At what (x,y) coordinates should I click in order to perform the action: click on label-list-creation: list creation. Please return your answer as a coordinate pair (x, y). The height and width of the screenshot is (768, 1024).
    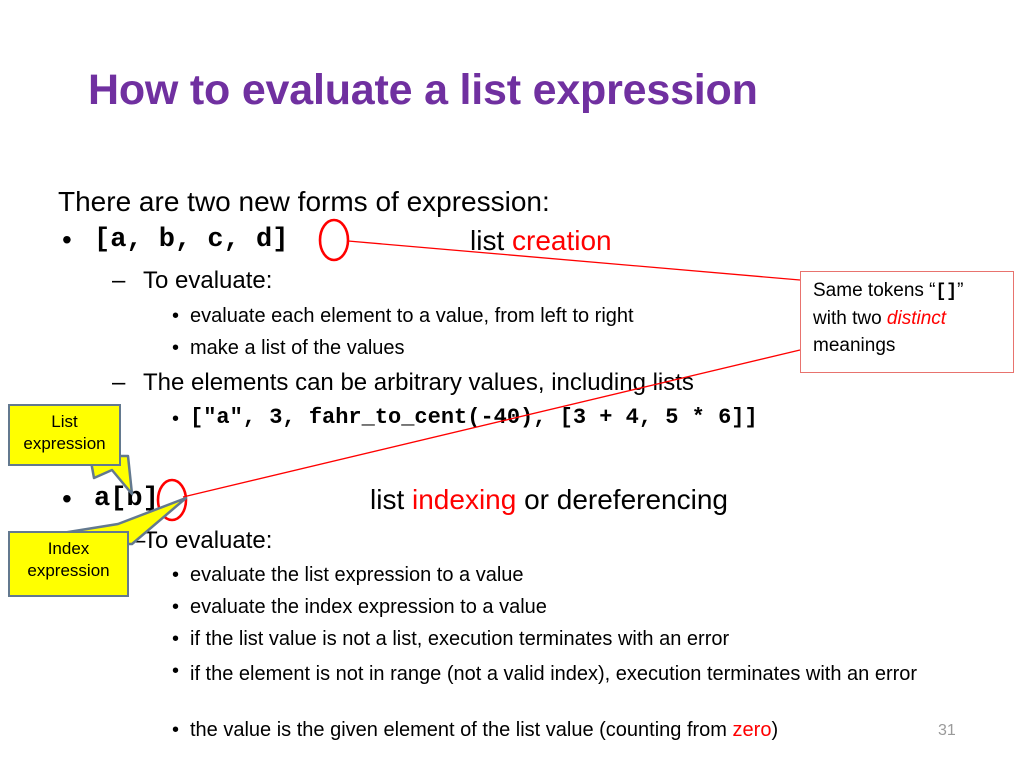
    Looking at the image, I should click on (541, 241).